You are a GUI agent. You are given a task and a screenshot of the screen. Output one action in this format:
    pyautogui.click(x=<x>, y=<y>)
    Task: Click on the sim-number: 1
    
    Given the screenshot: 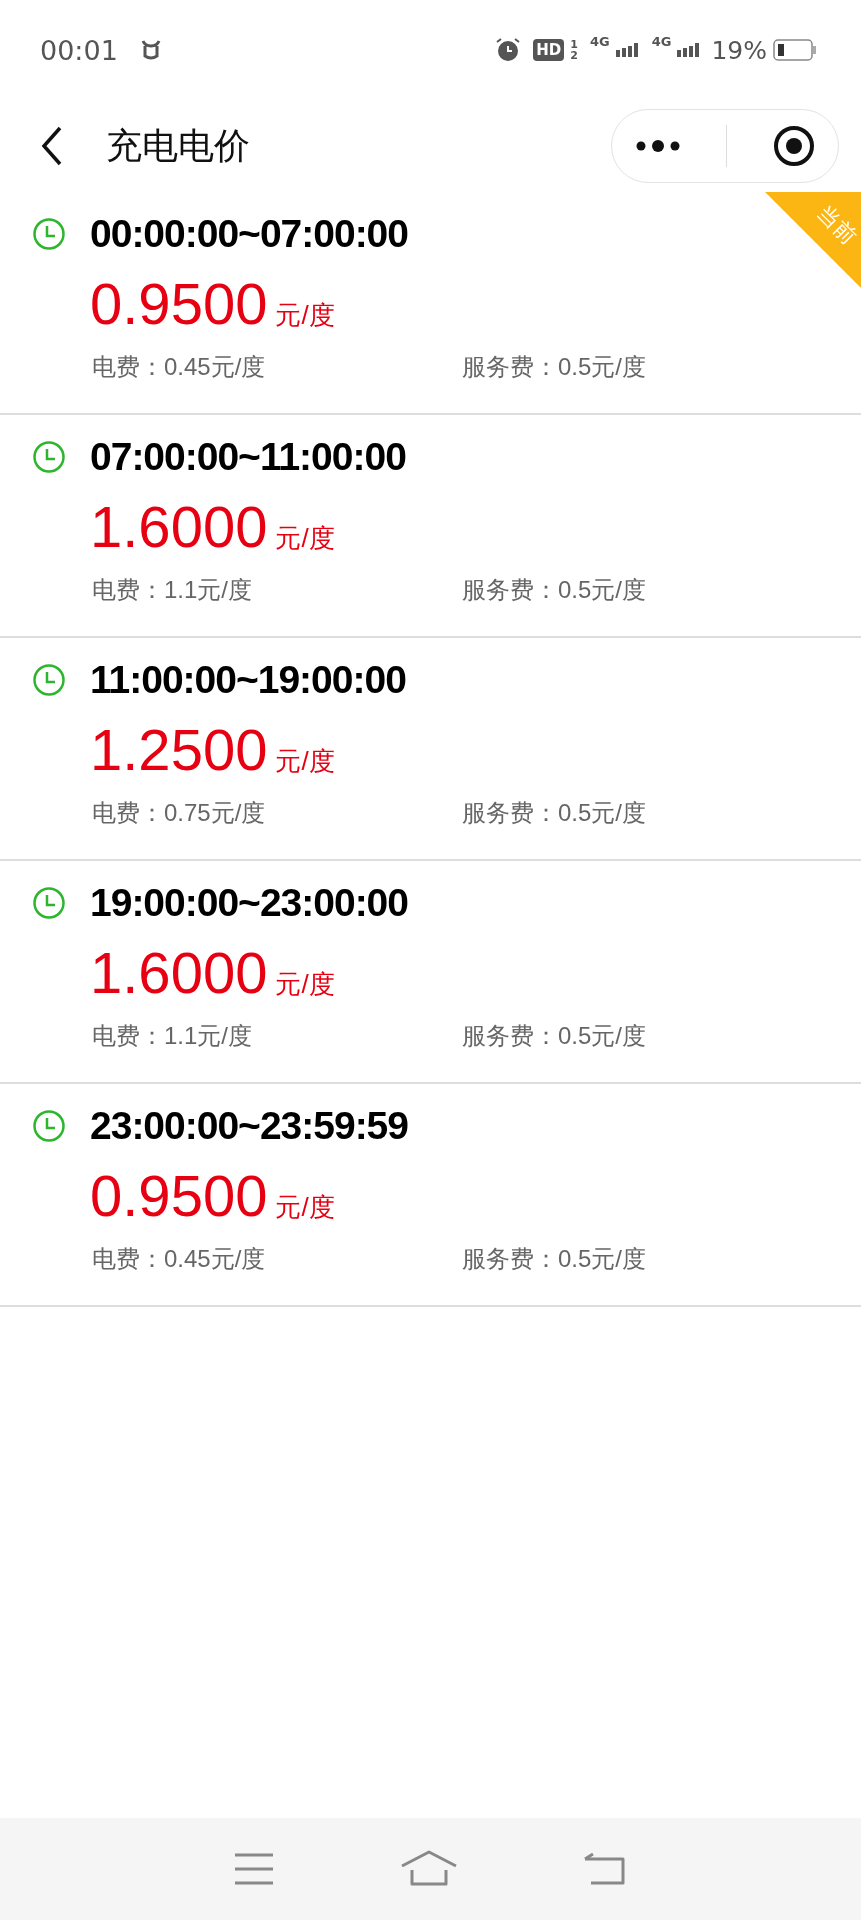 What is the action you would take?
    pyautogui.click(x=574, y=44)
    